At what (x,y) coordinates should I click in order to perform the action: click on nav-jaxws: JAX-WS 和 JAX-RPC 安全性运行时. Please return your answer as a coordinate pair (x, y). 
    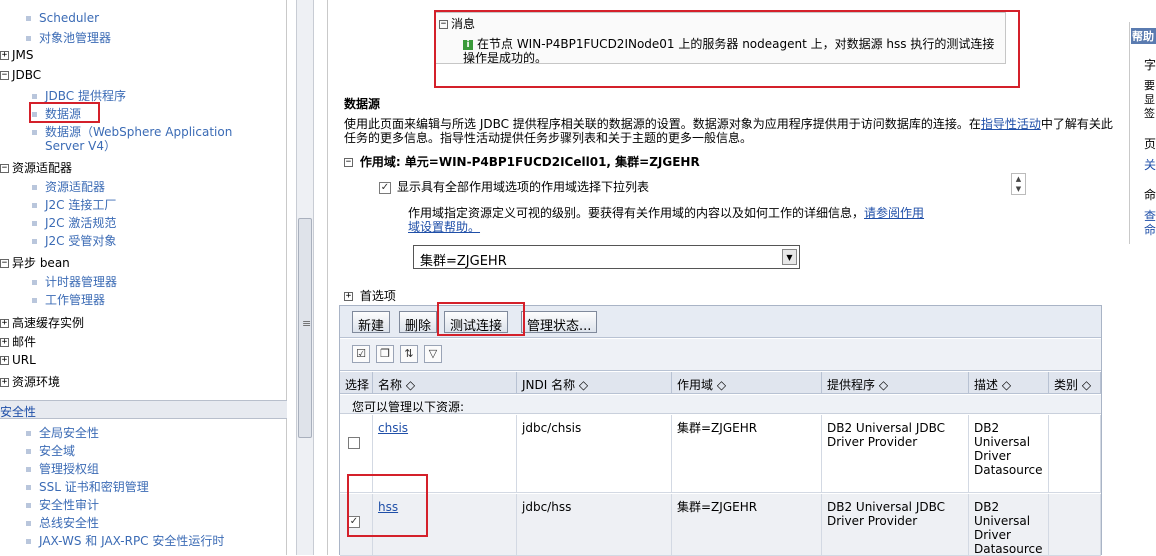
    Looking at the image, I should click on (125, 540).